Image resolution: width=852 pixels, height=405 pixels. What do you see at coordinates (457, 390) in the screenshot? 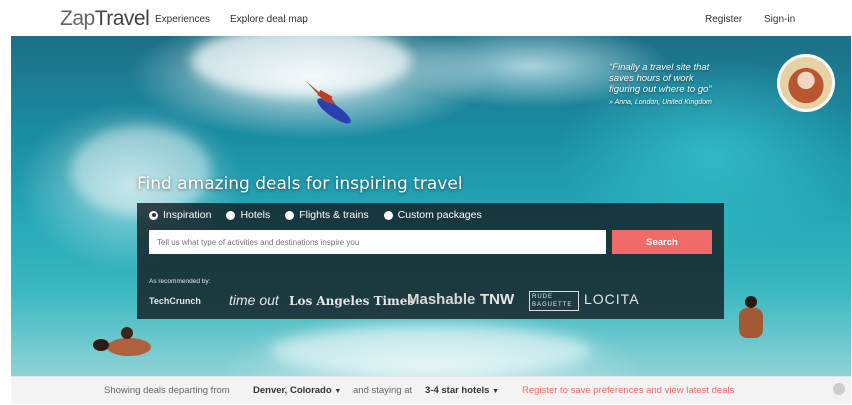
I see `hotel-stars-value: 3-4 star hotels` at bounding box center [457, 390].